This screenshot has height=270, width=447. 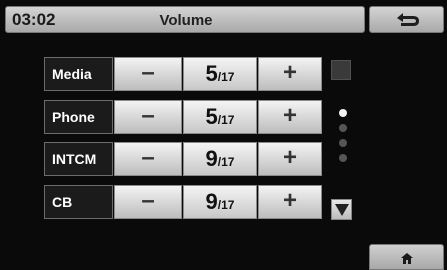 What do you see at coordinates (78, 202) in the screenshot?
I see `volume-label: CB` at bounding box center [78, 202].